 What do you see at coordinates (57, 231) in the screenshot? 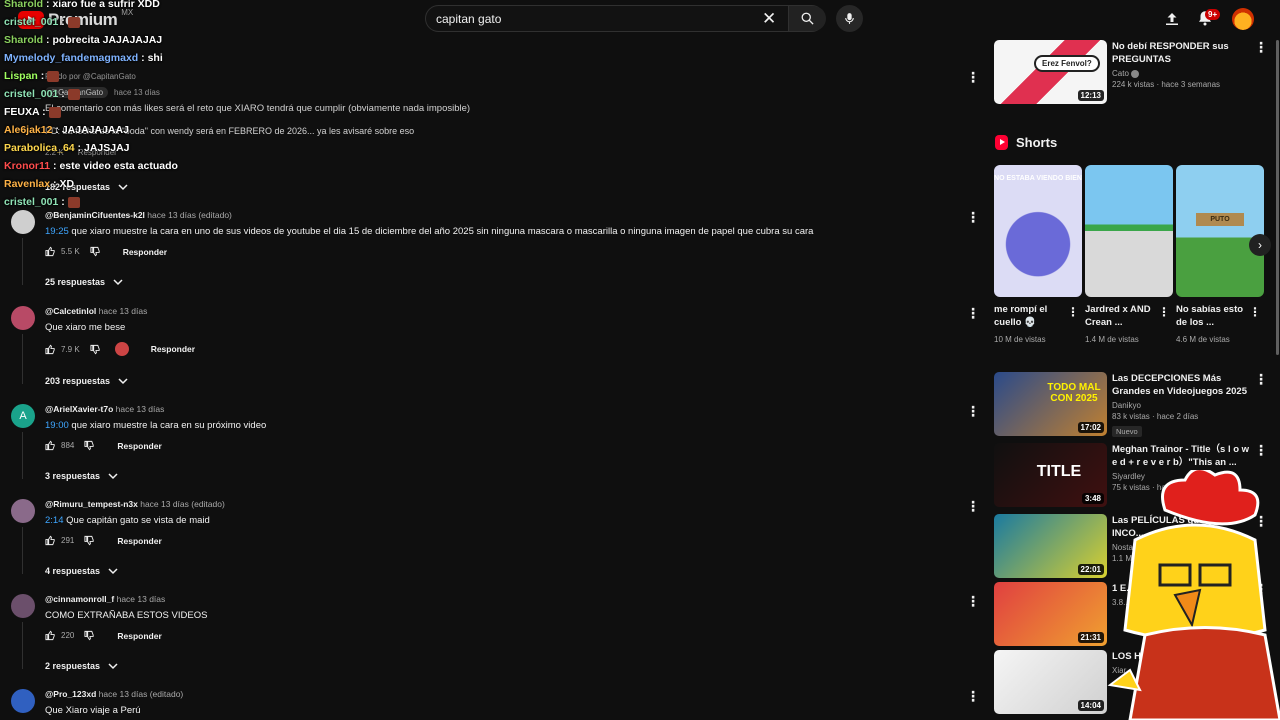
I see `comment-timestamp-link: 19:25` at bounding box center [57, 231].